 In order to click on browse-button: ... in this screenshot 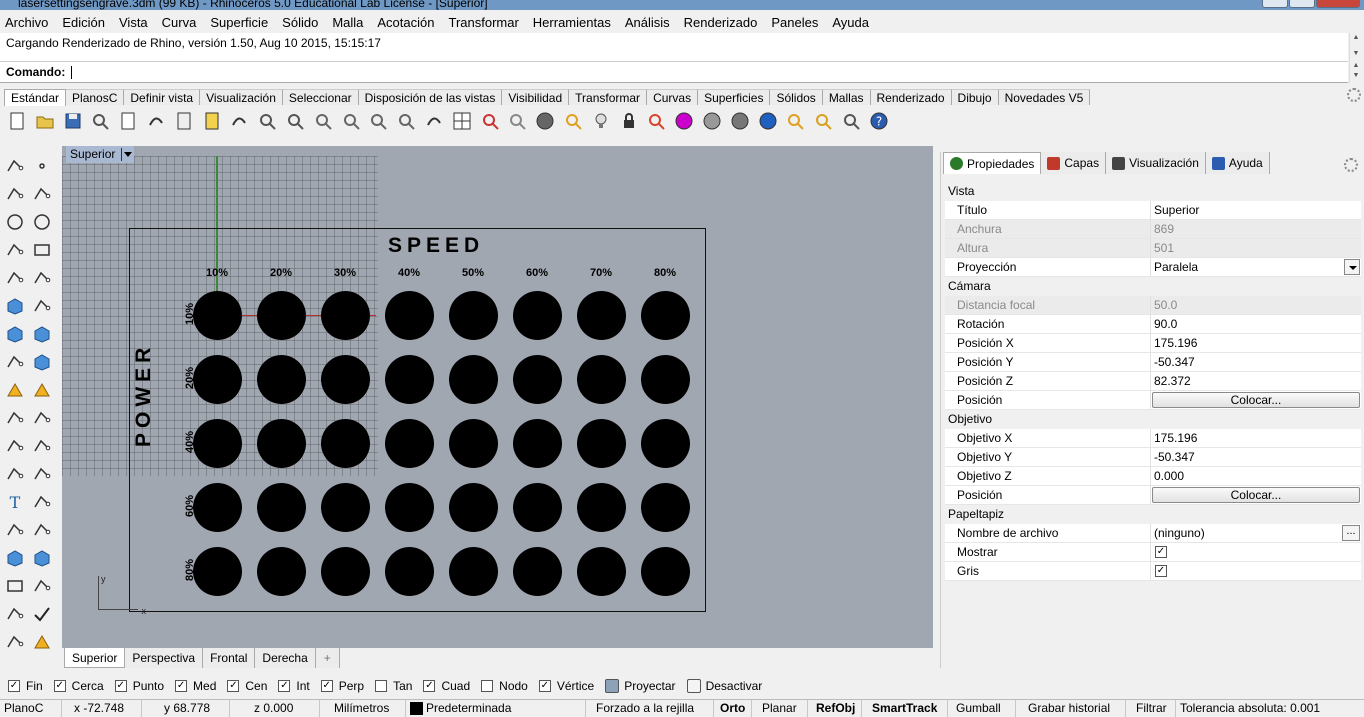, I will do `click(1351, 533)`.